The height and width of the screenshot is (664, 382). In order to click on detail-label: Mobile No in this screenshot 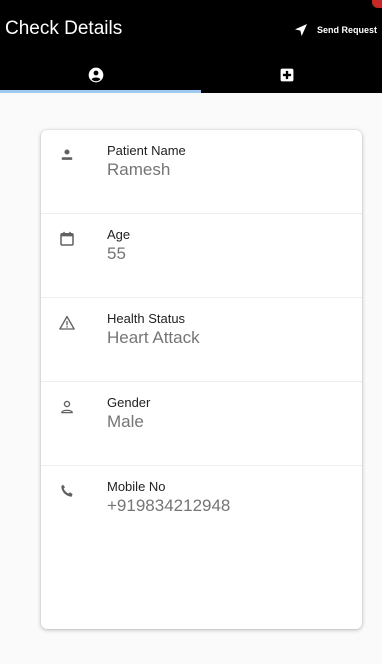, I will do `click(136, 486)`.